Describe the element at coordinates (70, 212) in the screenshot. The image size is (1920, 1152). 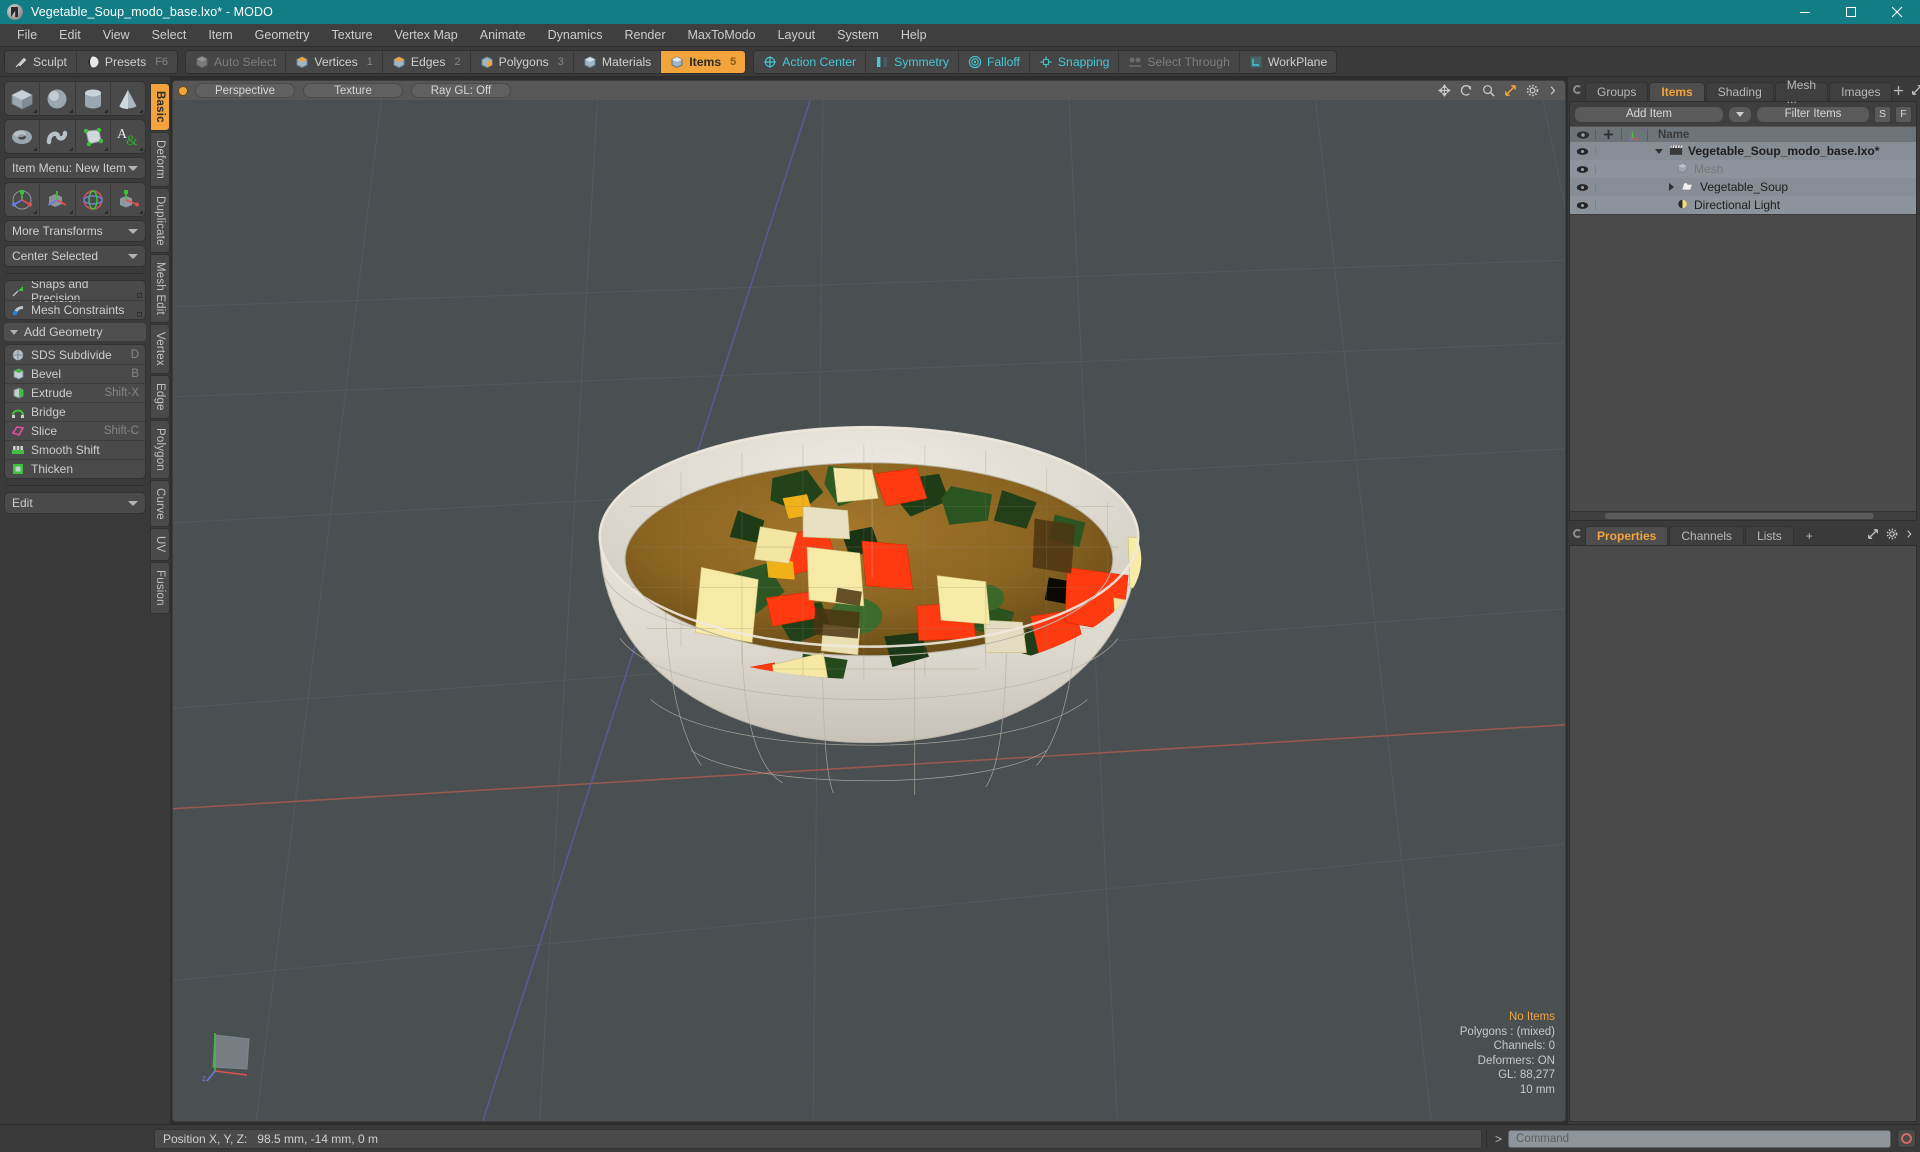
I see `scale-tool-corner` at that location.